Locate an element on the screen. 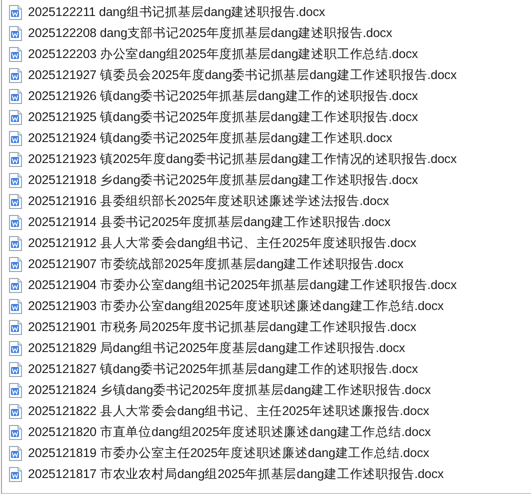 This screenshot has height=494, width=531. file-name: 2025122208 dang支部书记2025年度抓基层dang建述职报告.docx is located at coordinates (210, 33).